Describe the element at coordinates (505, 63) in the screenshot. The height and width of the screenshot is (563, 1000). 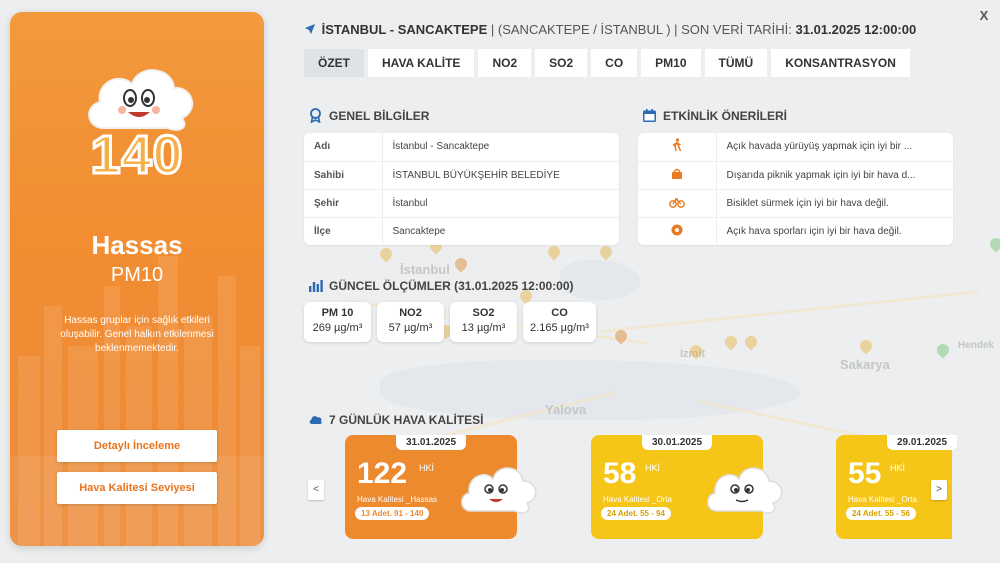
I see `tab-no2: NO2` at that location.